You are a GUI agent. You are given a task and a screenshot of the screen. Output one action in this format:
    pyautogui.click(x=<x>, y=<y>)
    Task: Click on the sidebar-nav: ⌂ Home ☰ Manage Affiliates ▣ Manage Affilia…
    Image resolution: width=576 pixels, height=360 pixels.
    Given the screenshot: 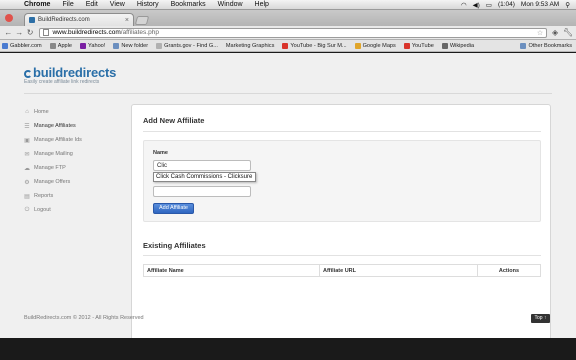 What is the action you would take?
    pyautogui.click(x=74, y=161)
    